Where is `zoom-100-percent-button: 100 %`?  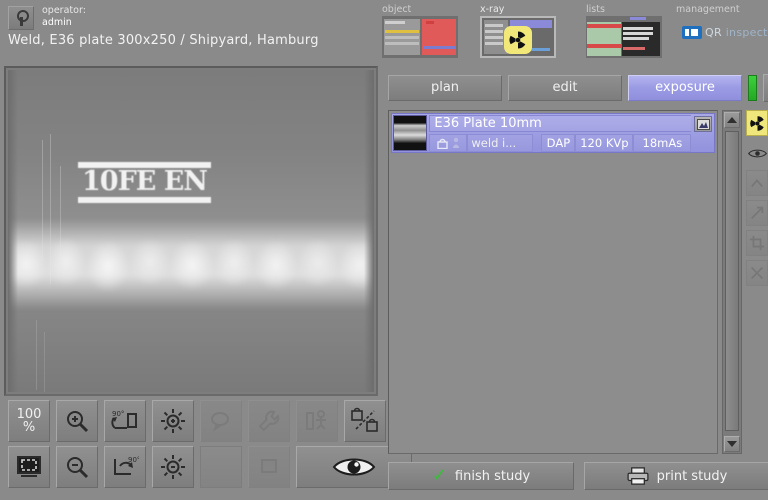
zoom-100-percent-button: 100 % is located at coordinates (29, 421).